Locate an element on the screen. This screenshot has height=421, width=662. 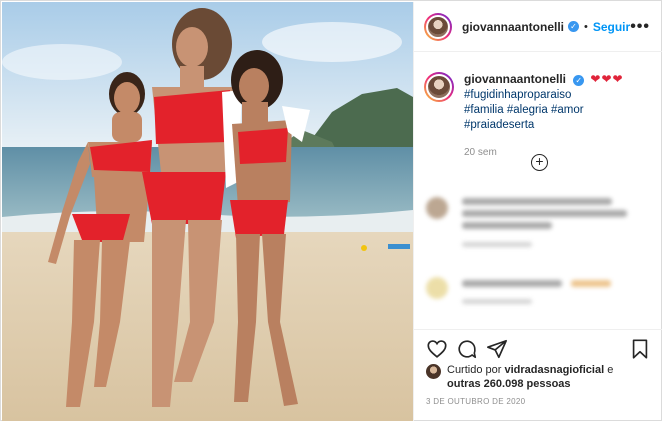
liked-by-and: e is located at coordinates (610, 370).